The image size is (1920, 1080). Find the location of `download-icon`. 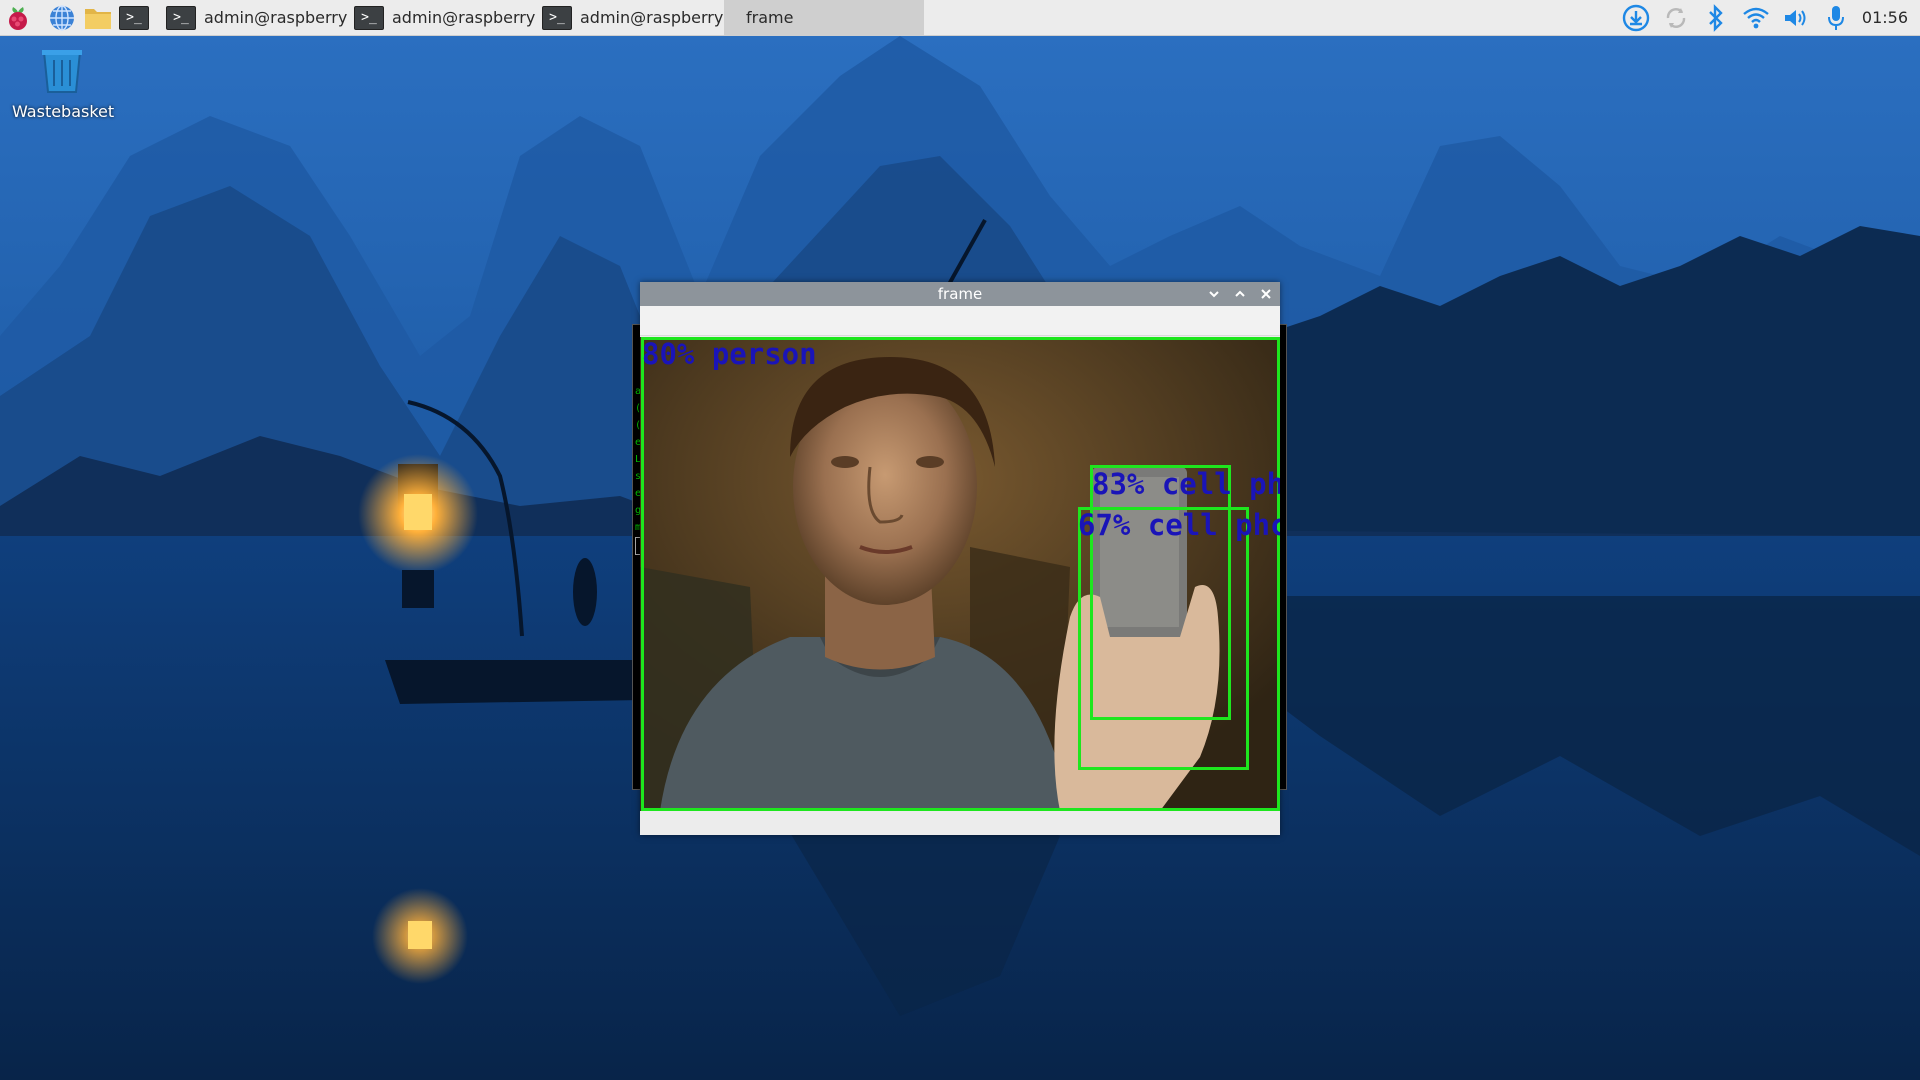

download-icon is located at coordinates (1636, 18).